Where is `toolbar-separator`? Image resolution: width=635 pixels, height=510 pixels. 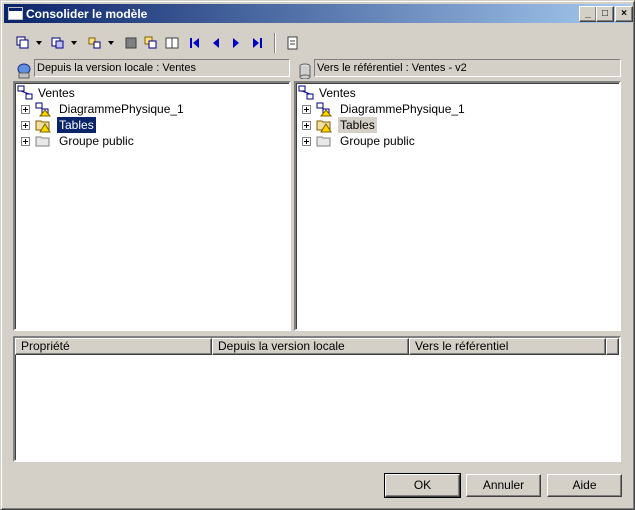 toolbar-separator is located at coordinates (275, 43).